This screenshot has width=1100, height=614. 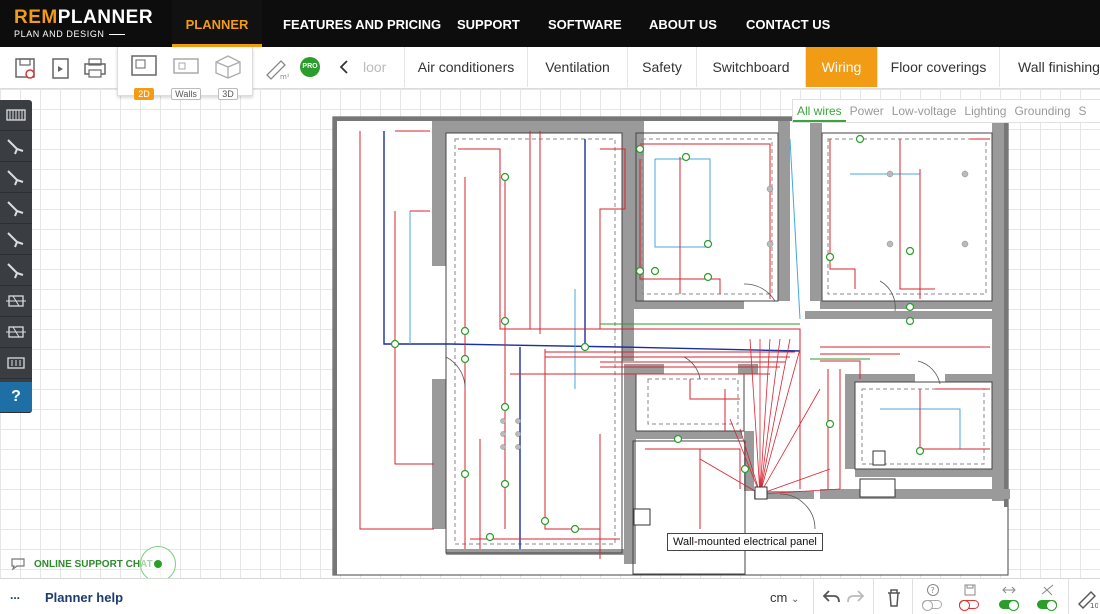 I want to click on view-walls-label: Walls, so click(x=186, y=94).